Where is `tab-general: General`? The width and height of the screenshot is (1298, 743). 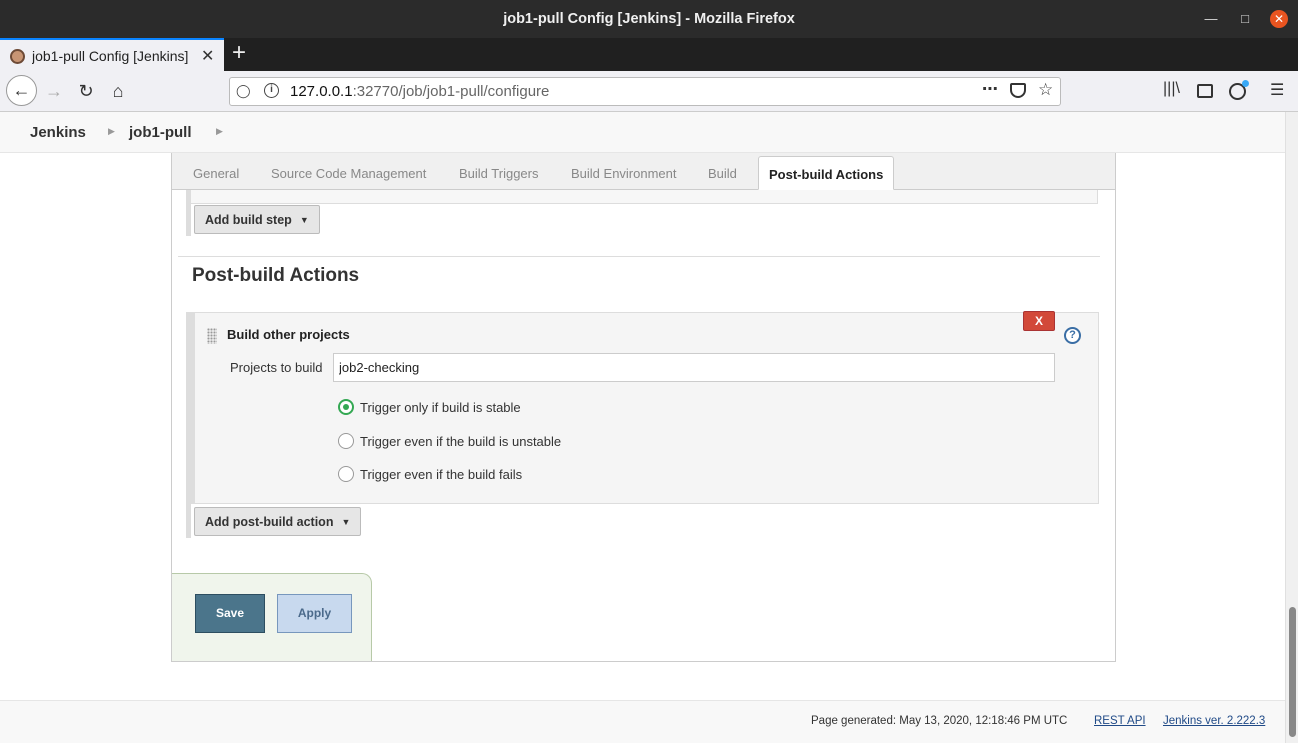
tab-general: General is located at coordinates (216, 173).